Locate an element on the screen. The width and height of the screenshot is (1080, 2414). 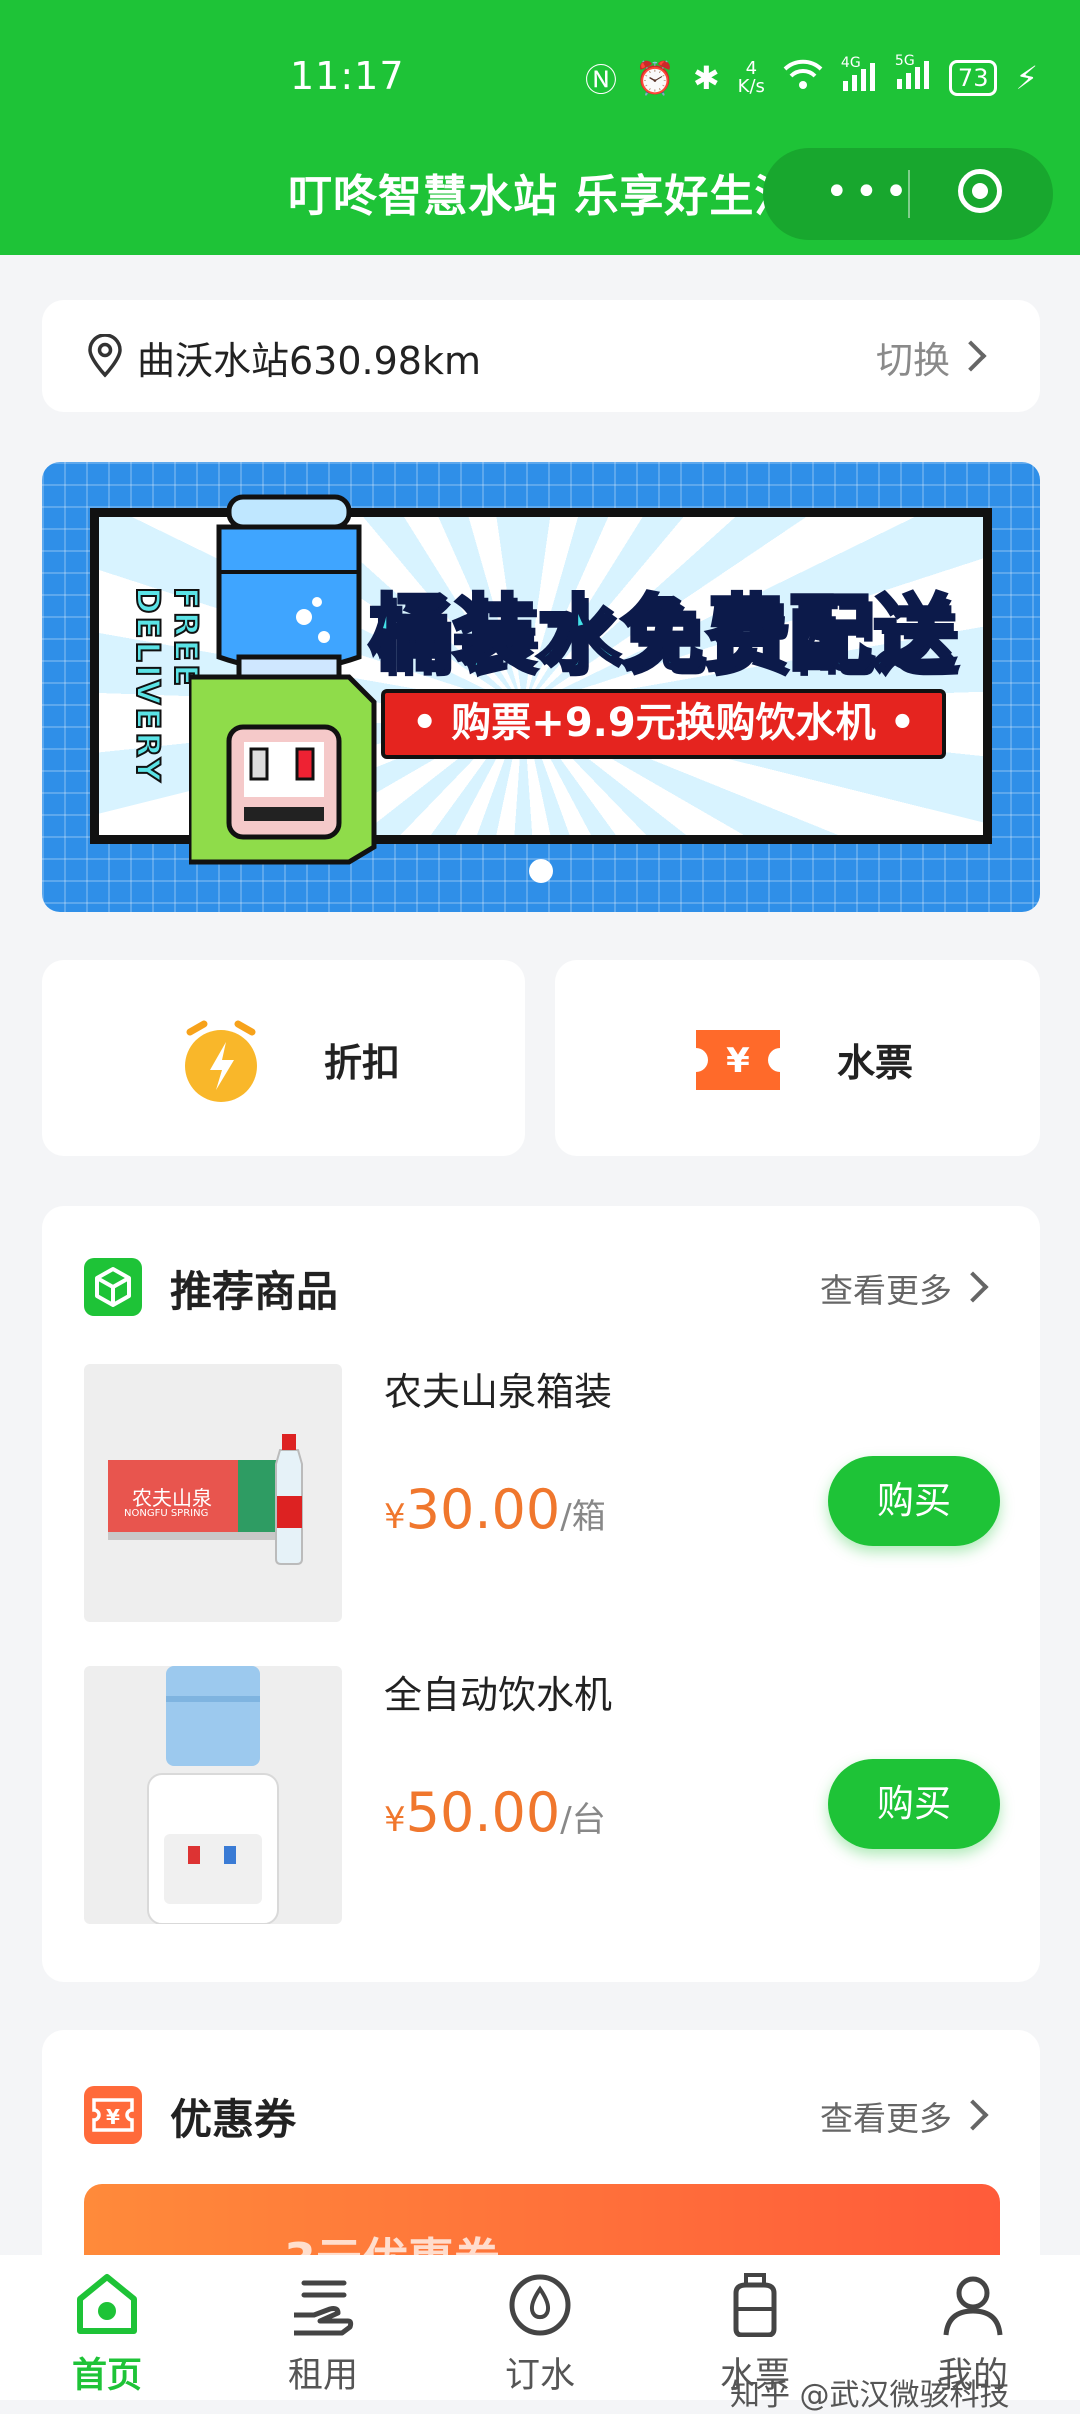
product-image: 农夫山泉 NONGFU SPRING is located at coordinates (213, 1493).